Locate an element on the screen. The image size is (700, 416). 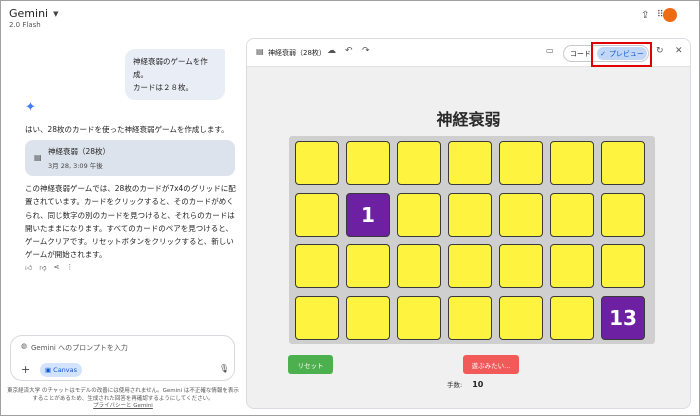
thumb-up-icon: 👍︎ is located at coordinates (28, 267).